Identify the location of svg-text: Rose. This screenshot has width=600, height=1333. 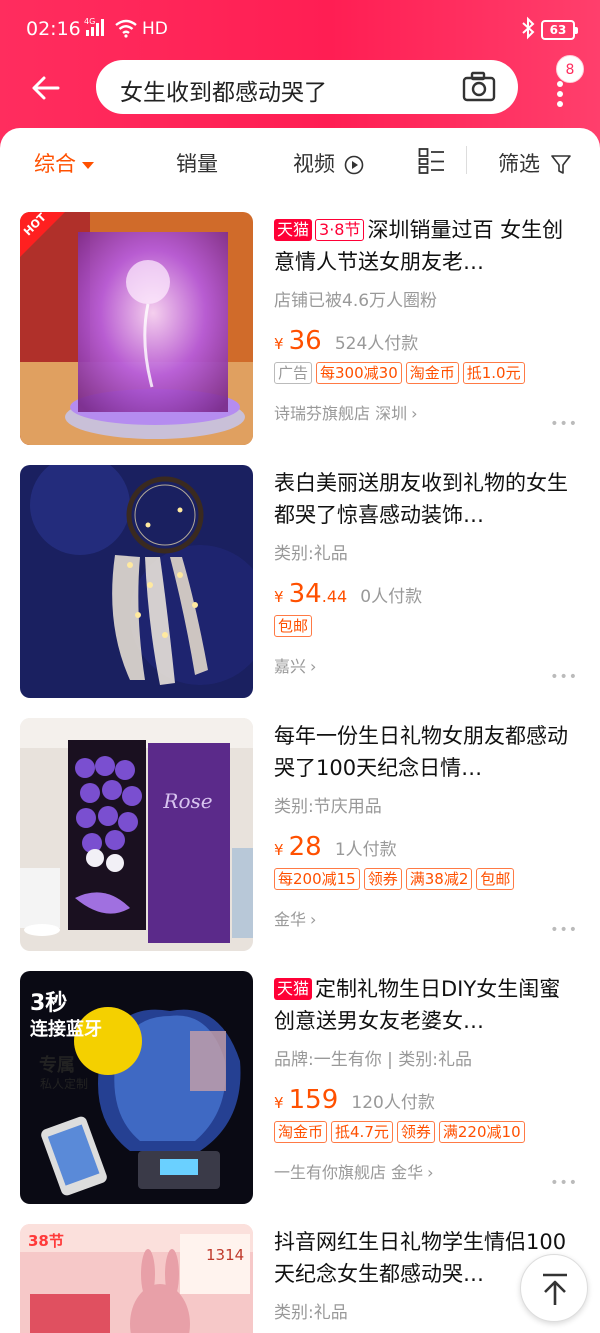
(187, 801).